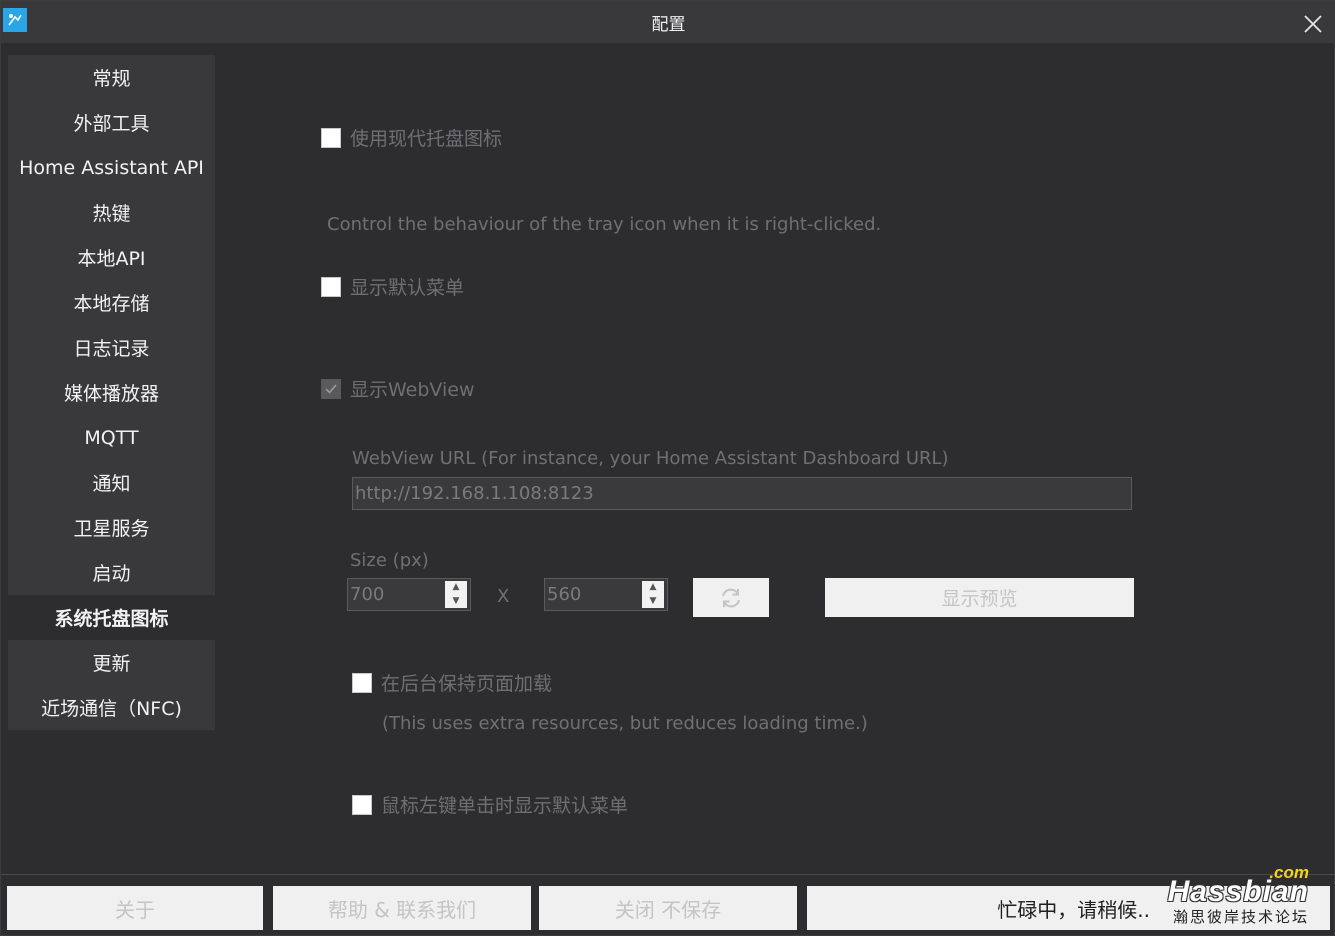 The width and height of the screenshot is (1335, 936). What do you see at coordinates (111, 167) in the screenshot?
I see `sidebar-item-ha-api: Home Assistant API` at bounding box center [111, 167].